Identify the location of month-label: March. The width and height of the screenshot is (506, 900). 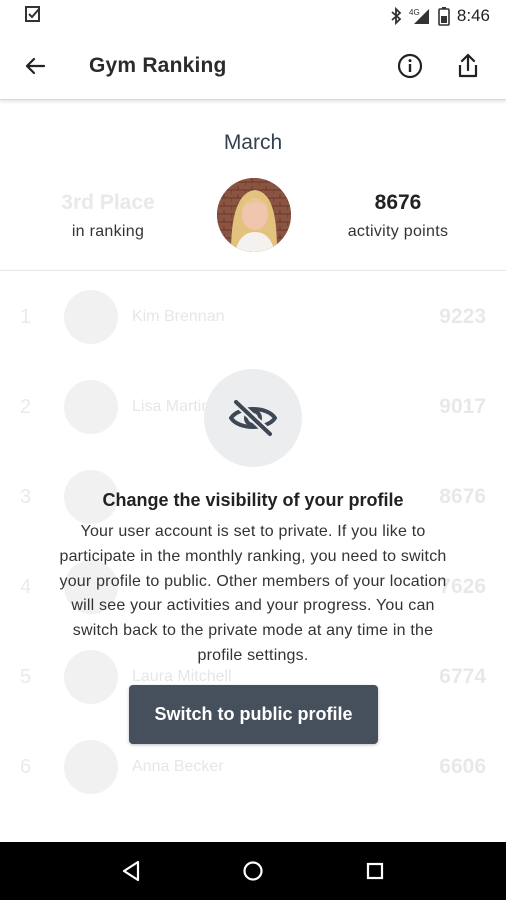
(253, 142).